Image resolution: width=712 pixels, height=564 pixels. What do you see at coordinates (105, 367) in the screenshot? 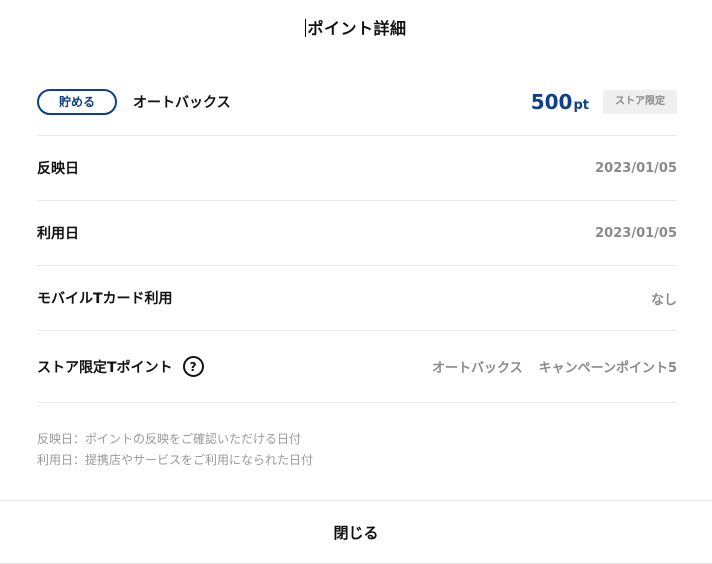
I see `store-limited-label: ストア限定Tポイント` at bounding box center [105, 367].